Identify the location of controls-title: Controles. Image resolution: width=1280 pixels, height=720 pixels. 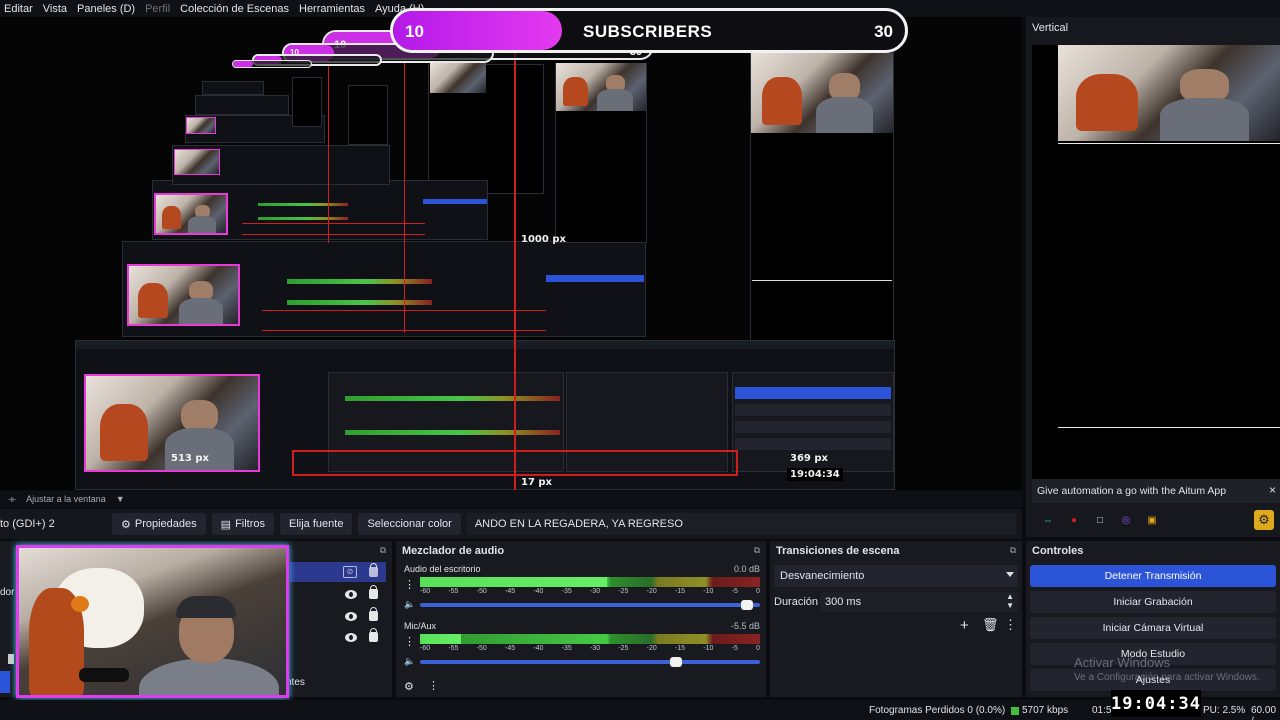
(1058, 551).